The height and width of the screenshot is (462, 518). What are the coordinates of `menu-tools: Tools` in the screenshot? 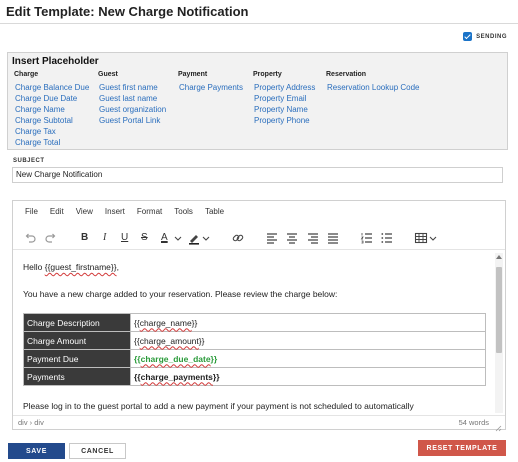 It's located at (183, 214).